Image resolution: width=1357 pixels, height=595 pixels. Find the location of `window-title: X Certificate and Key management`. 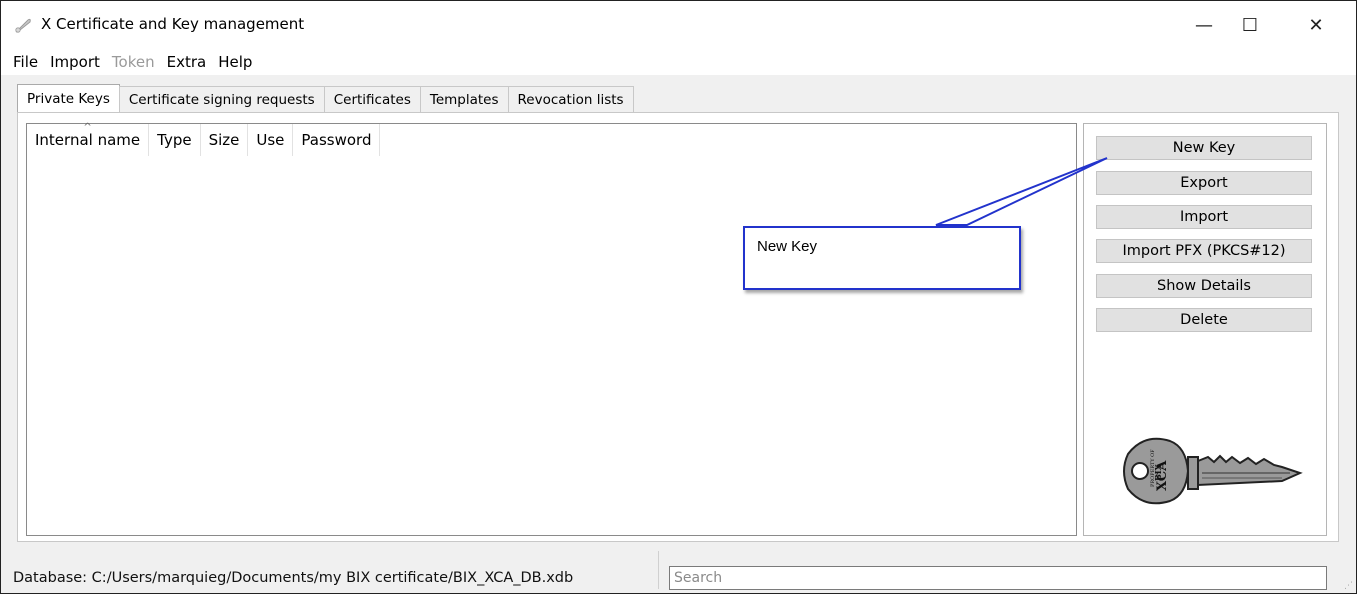

window-title: X Certificate and Key management is located at coordinates (173, 24).